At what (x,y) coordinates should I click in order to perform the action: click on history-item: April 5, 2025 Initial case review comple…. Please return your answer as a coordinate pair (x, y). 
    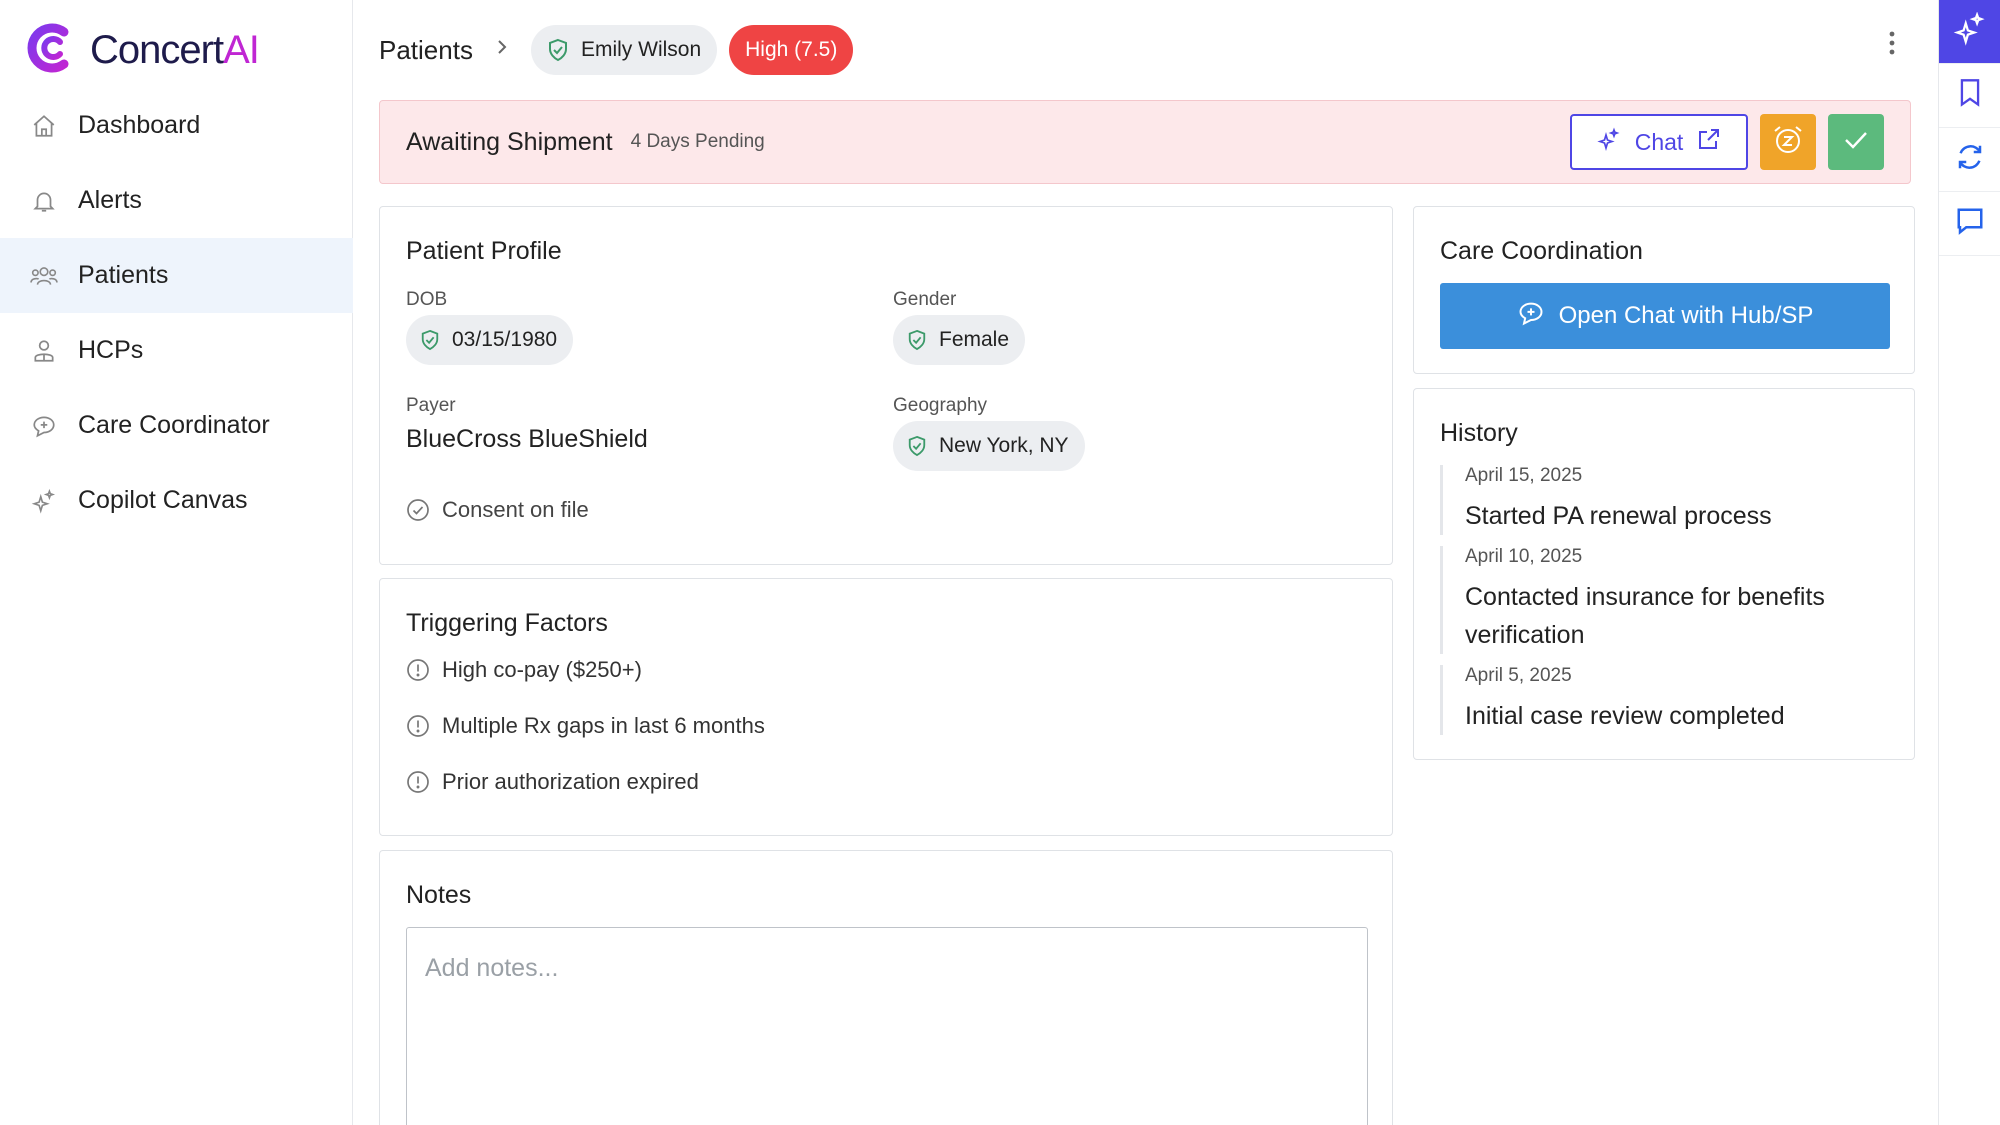
    Looking at the image, I should click on (1660, 700).